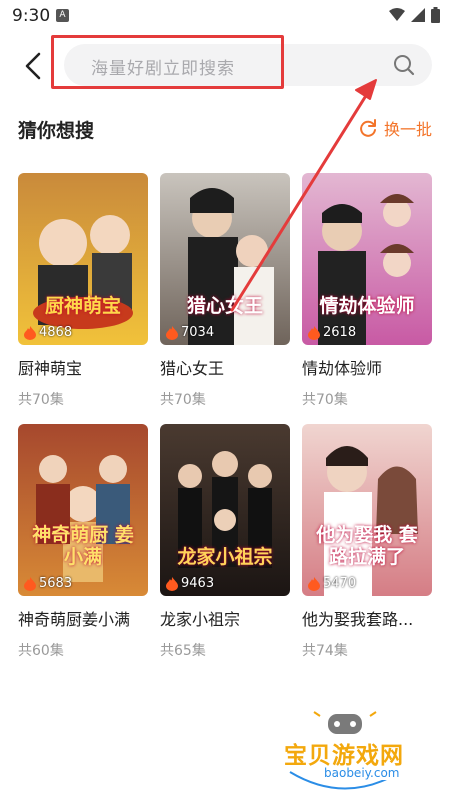  What do you see at coordinates (83, 618) in the screenshot?
I see `drama-name: 神奇萌厨姜小满` at bounding box center [83, 618].